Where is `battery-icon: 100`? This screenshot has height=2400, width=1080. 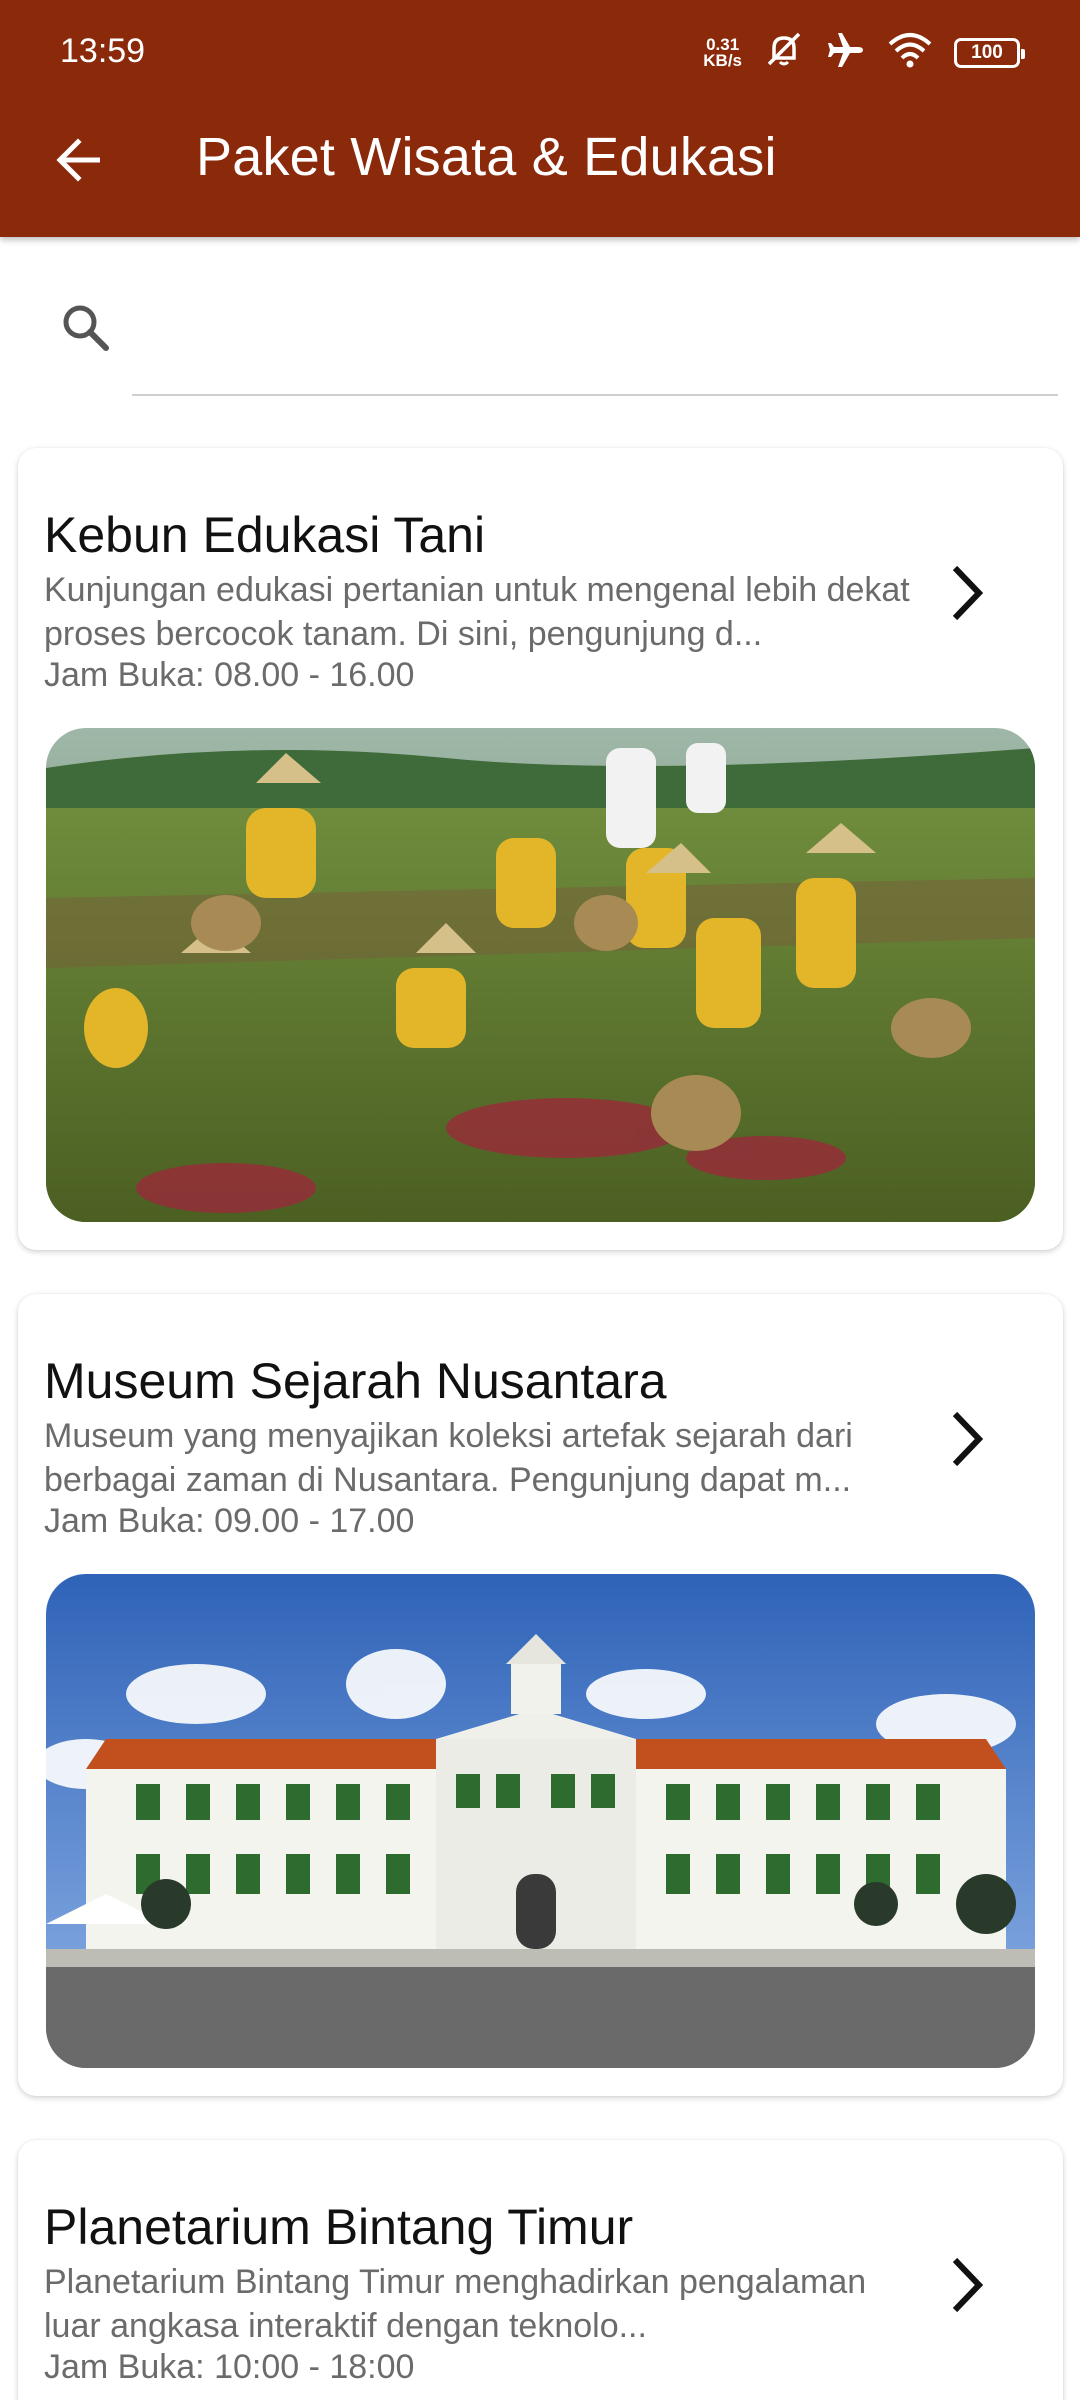 battery-icon: 100 is located at coordinates (989, 52).